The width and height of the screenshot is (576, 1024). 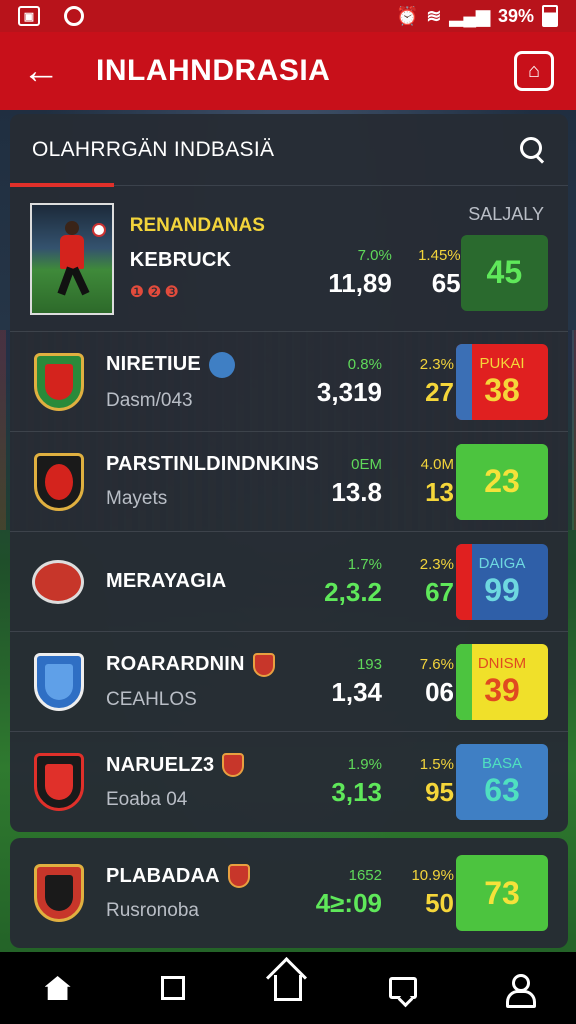 What do you see at coordinates (288, 16) in the screenshot?
I see `status-bar: ▣ ⏰ ≋ ▂▄▆ 39%` at bounding box center [288, 16].